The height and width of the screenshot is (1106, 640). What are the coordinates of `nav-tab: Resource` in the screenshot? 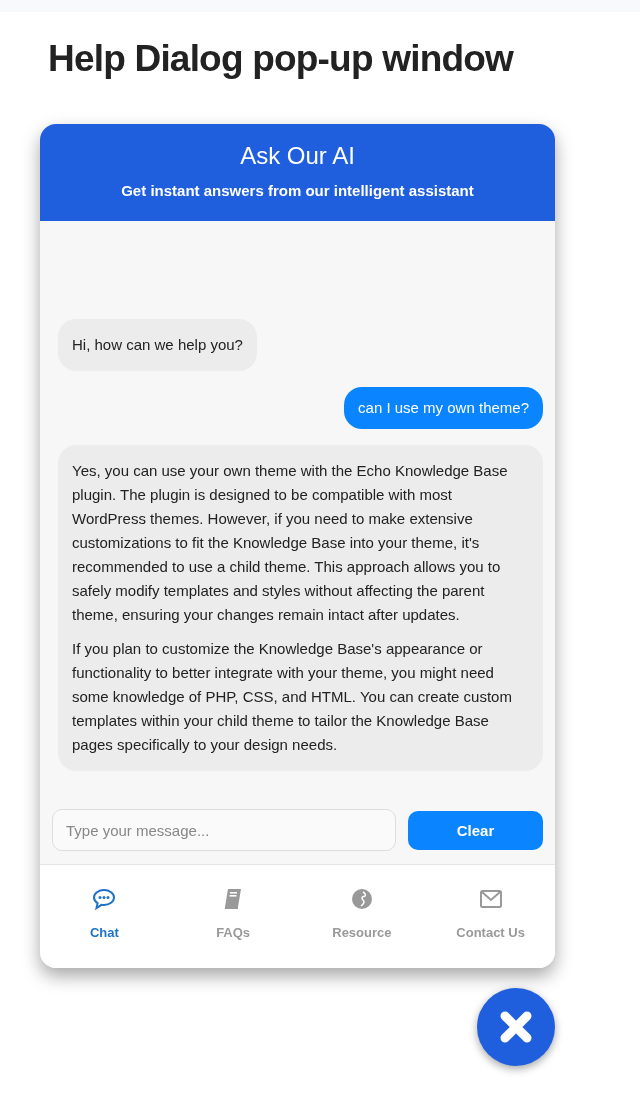 It's located at (362, 916).